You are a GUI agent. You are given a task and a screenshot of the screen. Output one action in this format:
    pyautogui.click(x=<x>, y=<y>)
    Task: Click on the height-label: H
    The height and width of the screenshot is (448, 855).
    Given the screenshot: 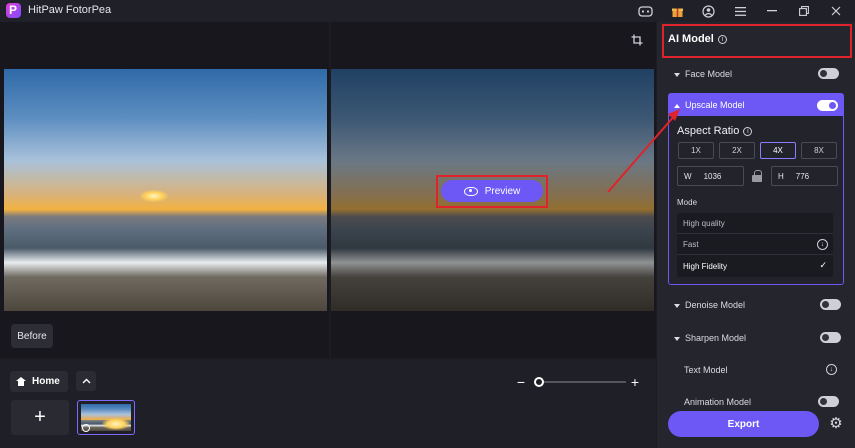 What is the action you would take?
    pyautogui.click(x=781, y=176)
    